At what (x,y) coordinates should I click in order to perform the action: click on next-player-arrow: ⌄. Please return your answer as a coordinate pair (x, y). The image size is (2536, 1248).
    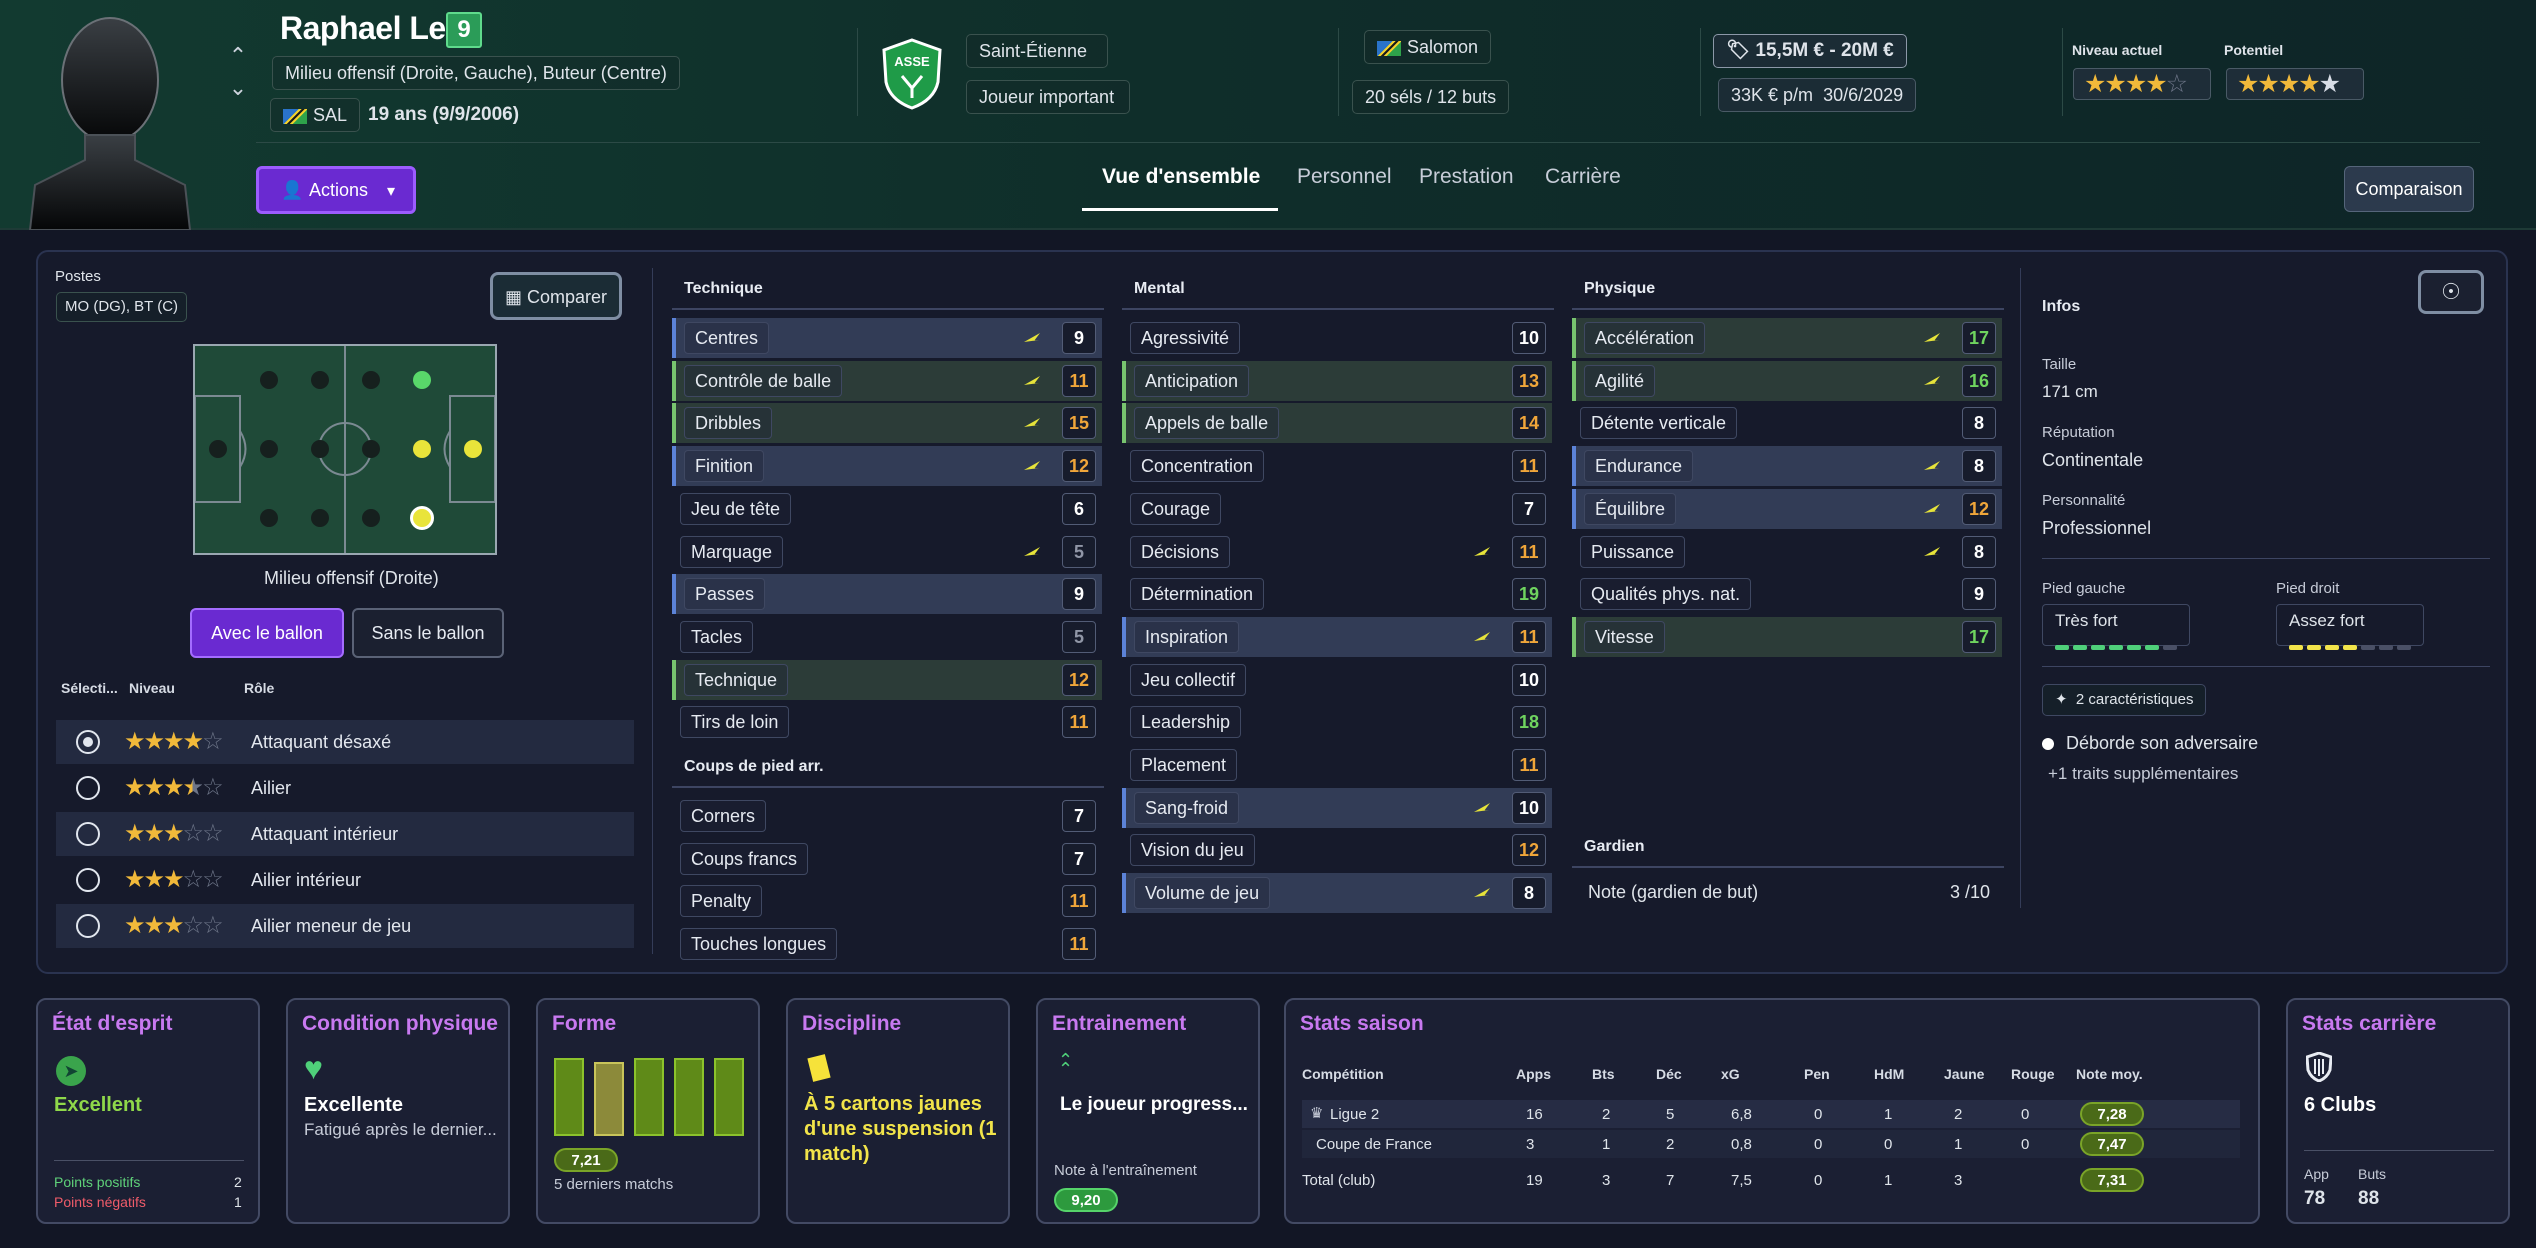
    Looking at the image, I should click on (238, 88).